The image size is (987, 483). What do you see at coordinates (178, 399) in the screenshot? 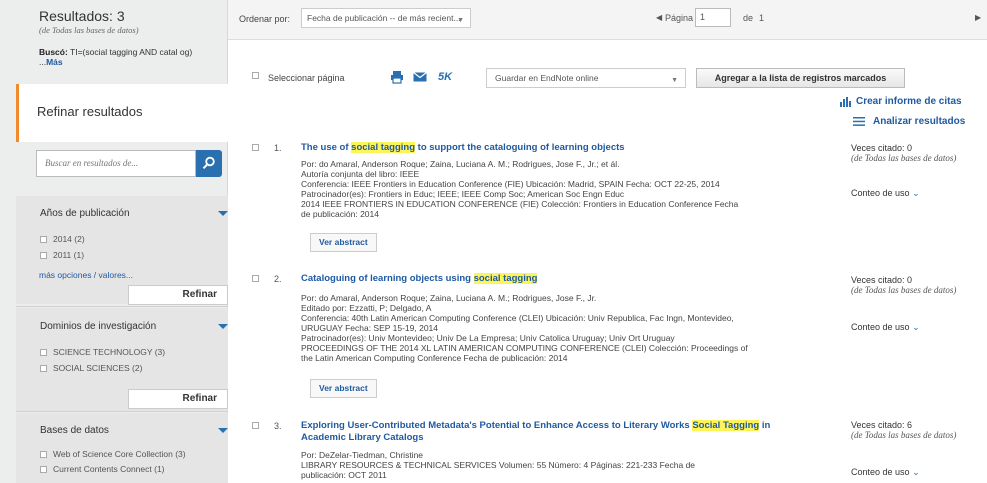
I see `refine-domains-button: Refinar` at bounding box center [178, 399].